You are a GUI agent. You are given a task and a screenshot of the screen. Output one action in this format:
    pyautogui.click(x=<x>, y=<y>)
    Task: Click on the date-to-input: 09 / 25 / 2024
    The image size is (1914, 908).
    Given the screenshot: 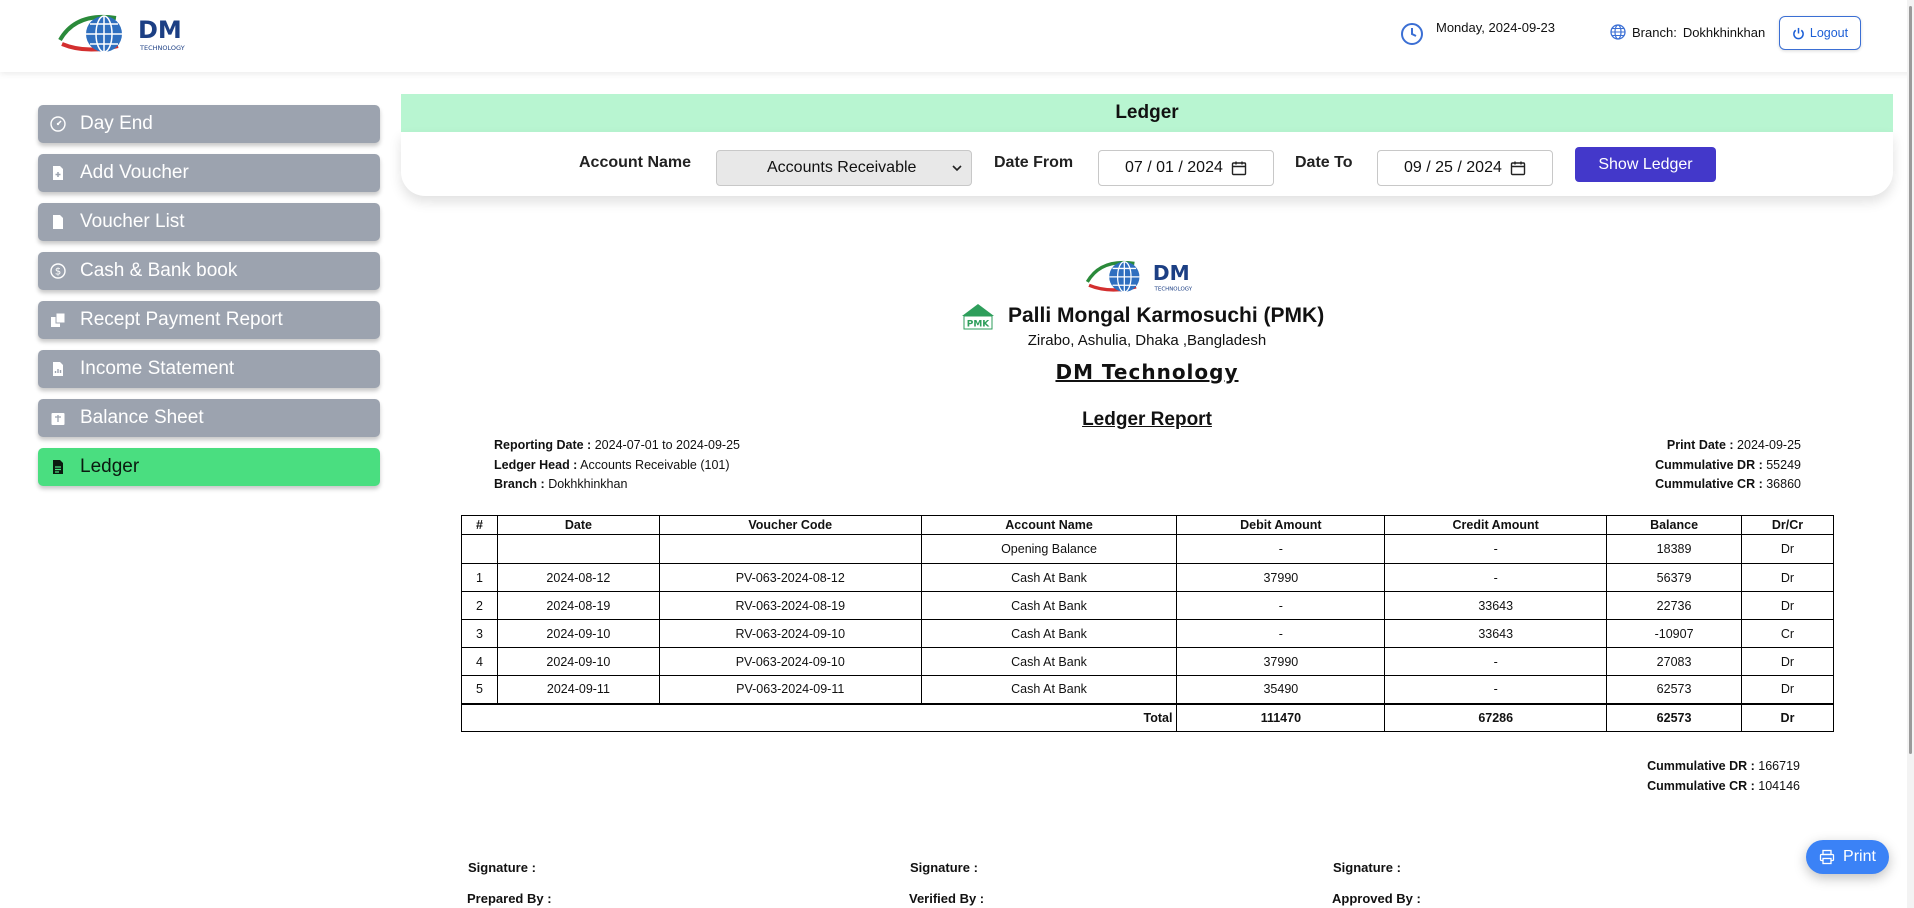 What is the action you would take?
    pyautogui.click(x=1465, y=168)
    